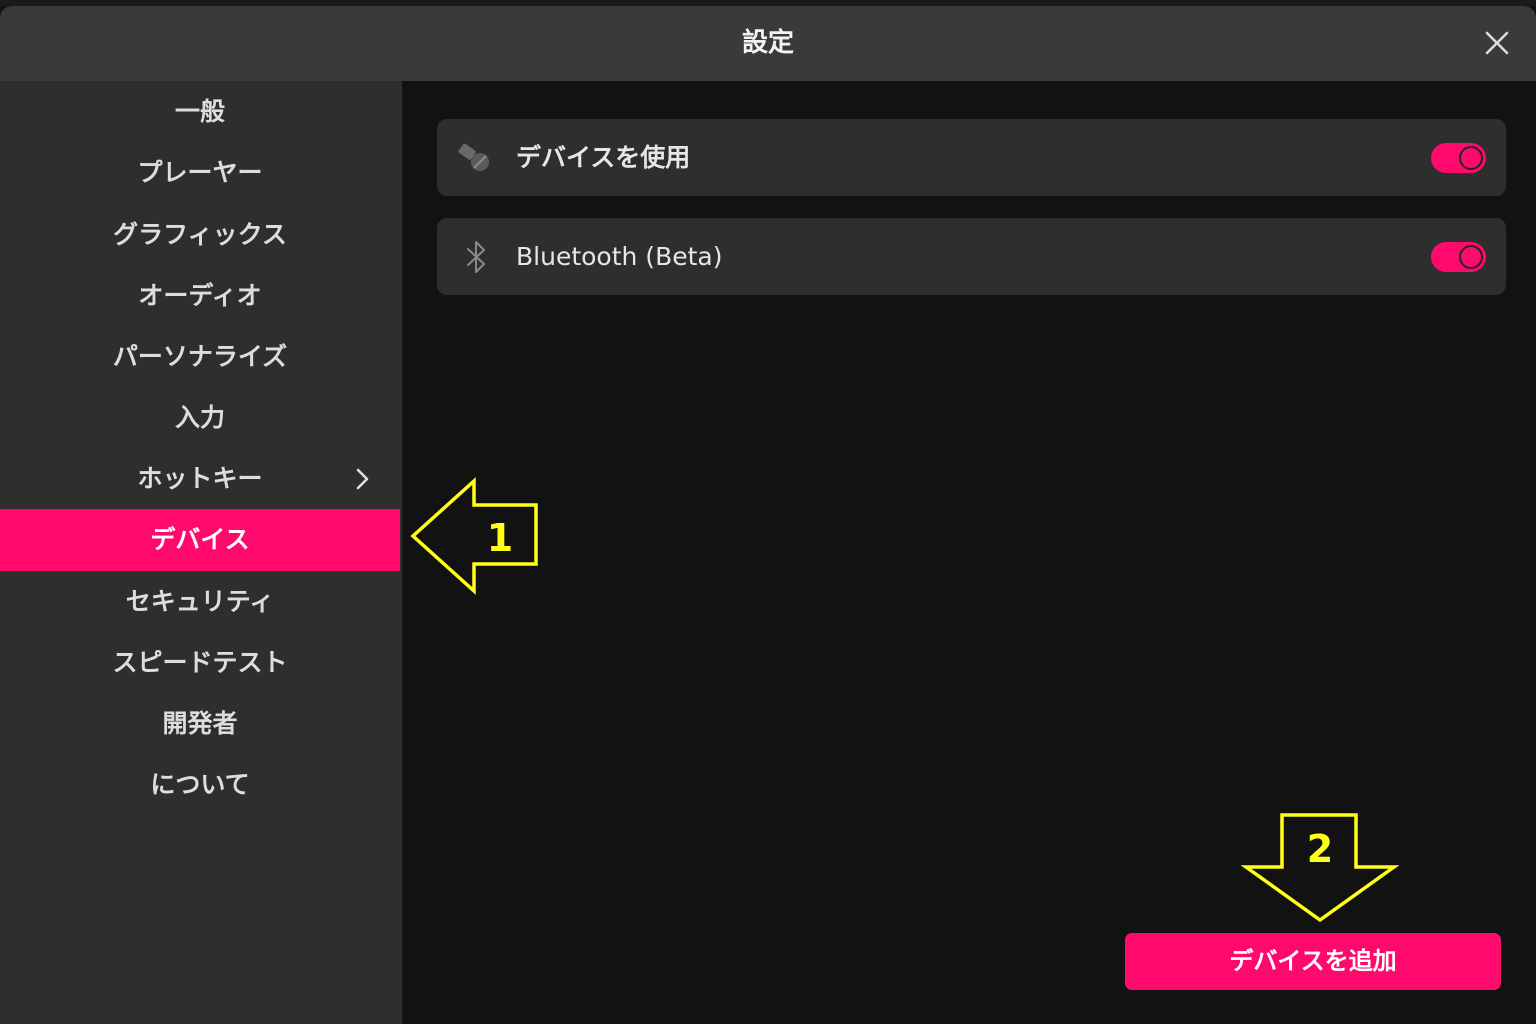 The image size is (1536, 1024). I want to click on sidebar-item-label: デバイス, so click(200, 539).